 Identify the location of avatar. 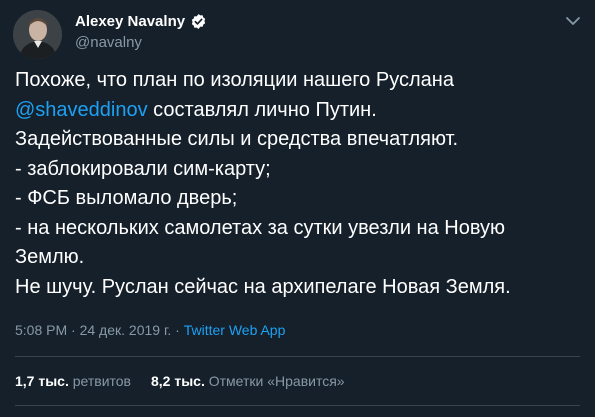
(37, 34).